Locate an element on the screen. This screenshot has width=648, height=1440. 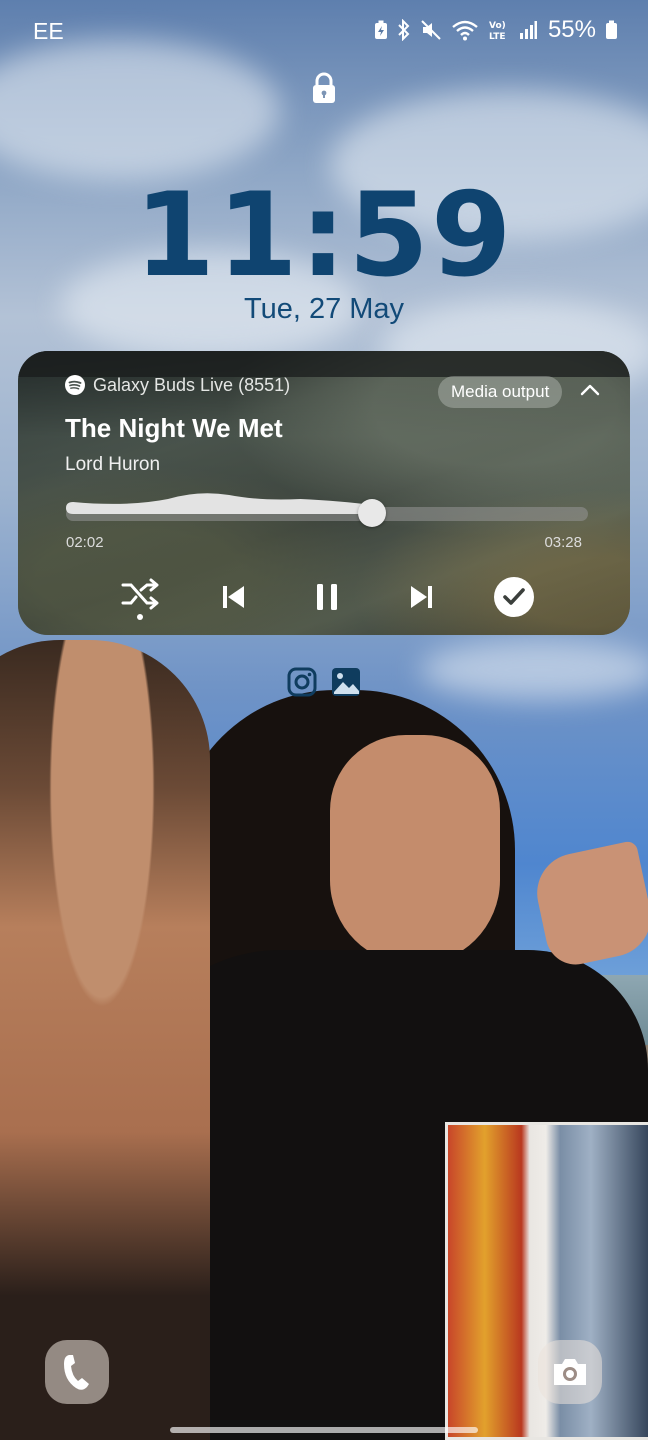
status-icons: Vo) LTE 55% is located at coordinates (496, 30).